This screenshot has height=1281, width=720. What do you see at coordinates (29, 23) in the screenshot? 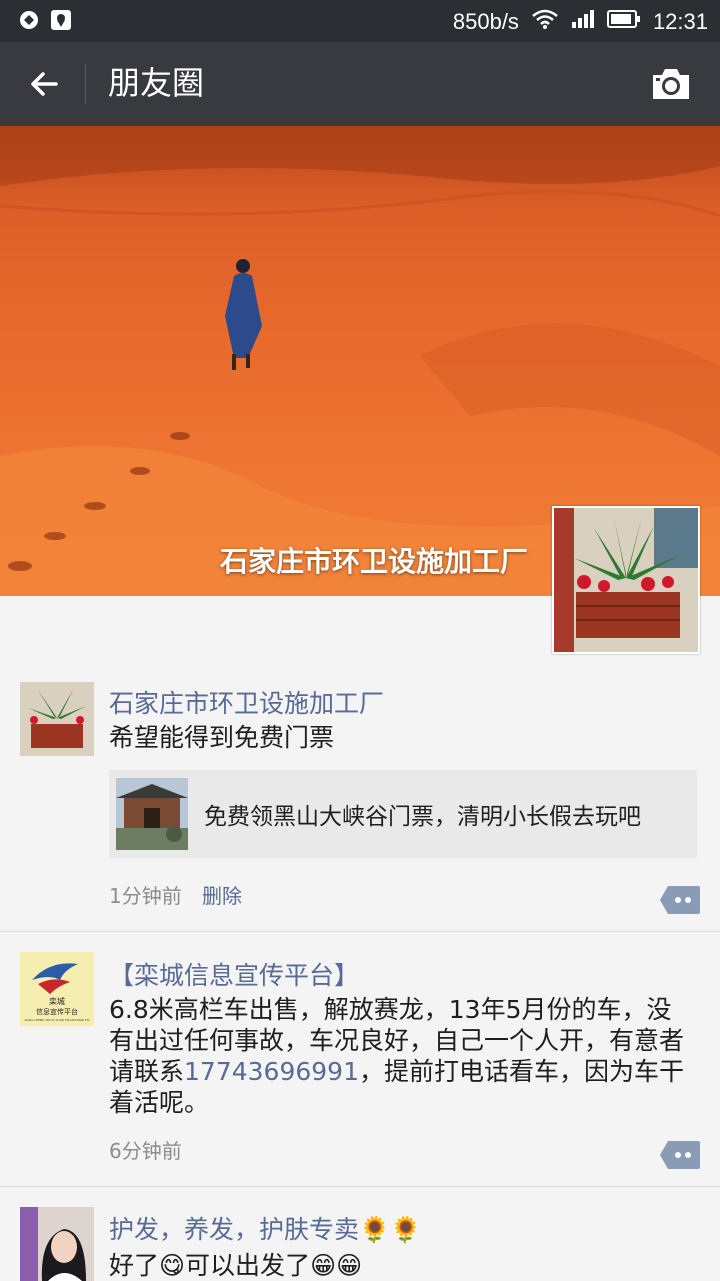
I see `vpn-icon` at bounding box center [29, 23].